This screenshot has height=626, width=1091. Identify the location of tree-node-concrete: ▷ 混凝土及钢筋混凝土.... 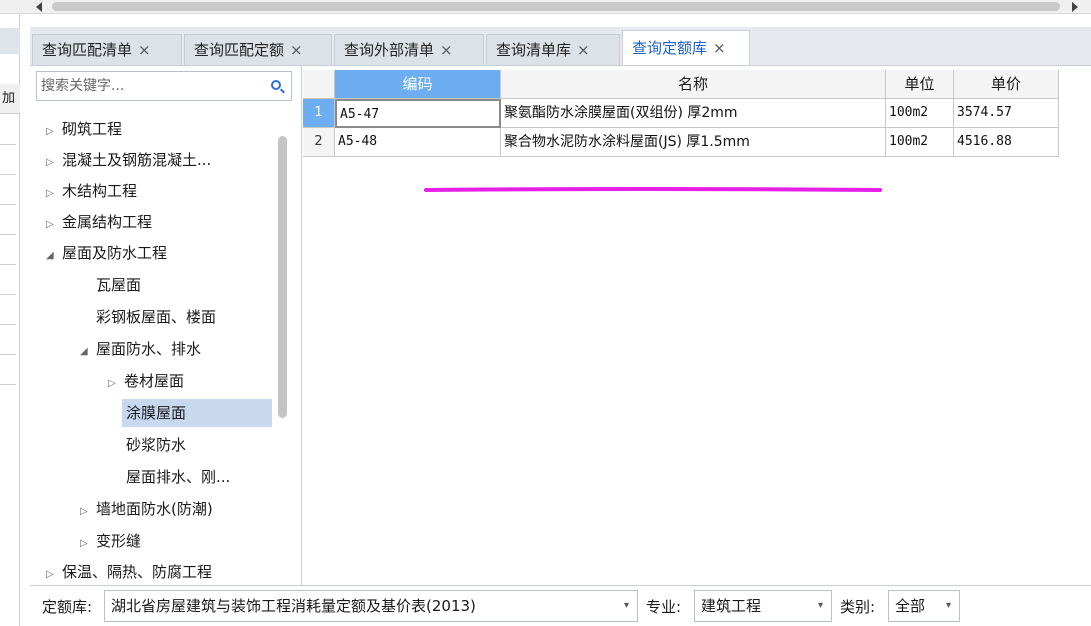
(128, 160).